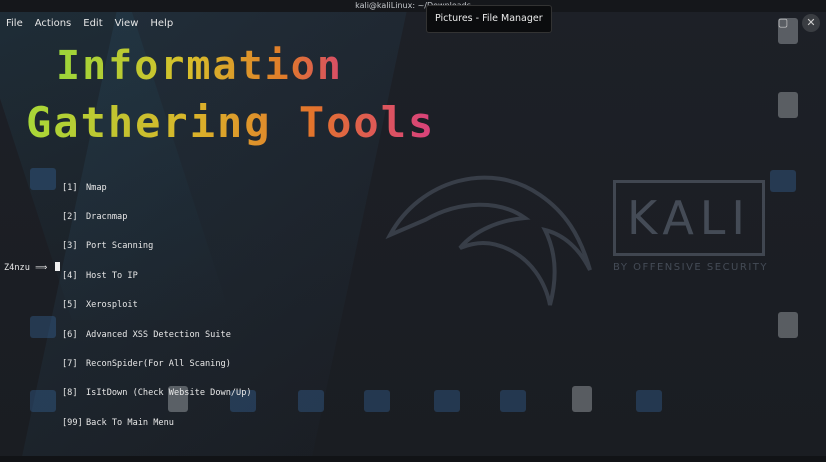 This screenshot has height=462, width=826. What do you see at coordinates (53, 24) in the screenshot?
I see `menu-actions: Actions` at bounding box center [53, 24].